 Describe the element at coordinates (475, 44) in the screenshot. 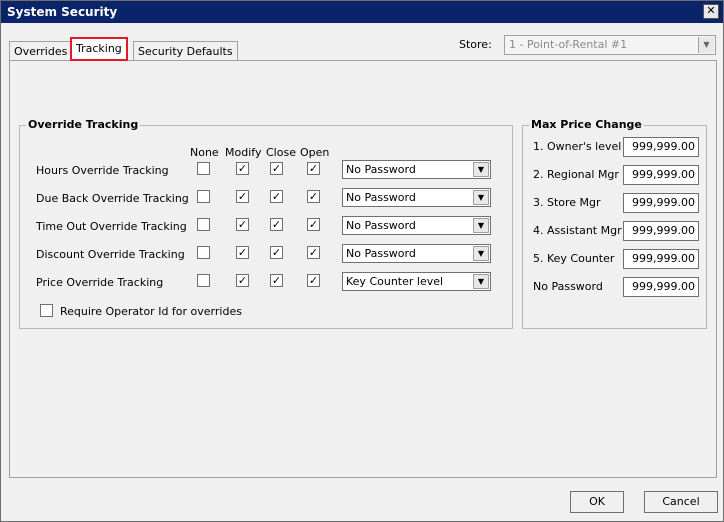

I see `store-label: Store:` at that location.